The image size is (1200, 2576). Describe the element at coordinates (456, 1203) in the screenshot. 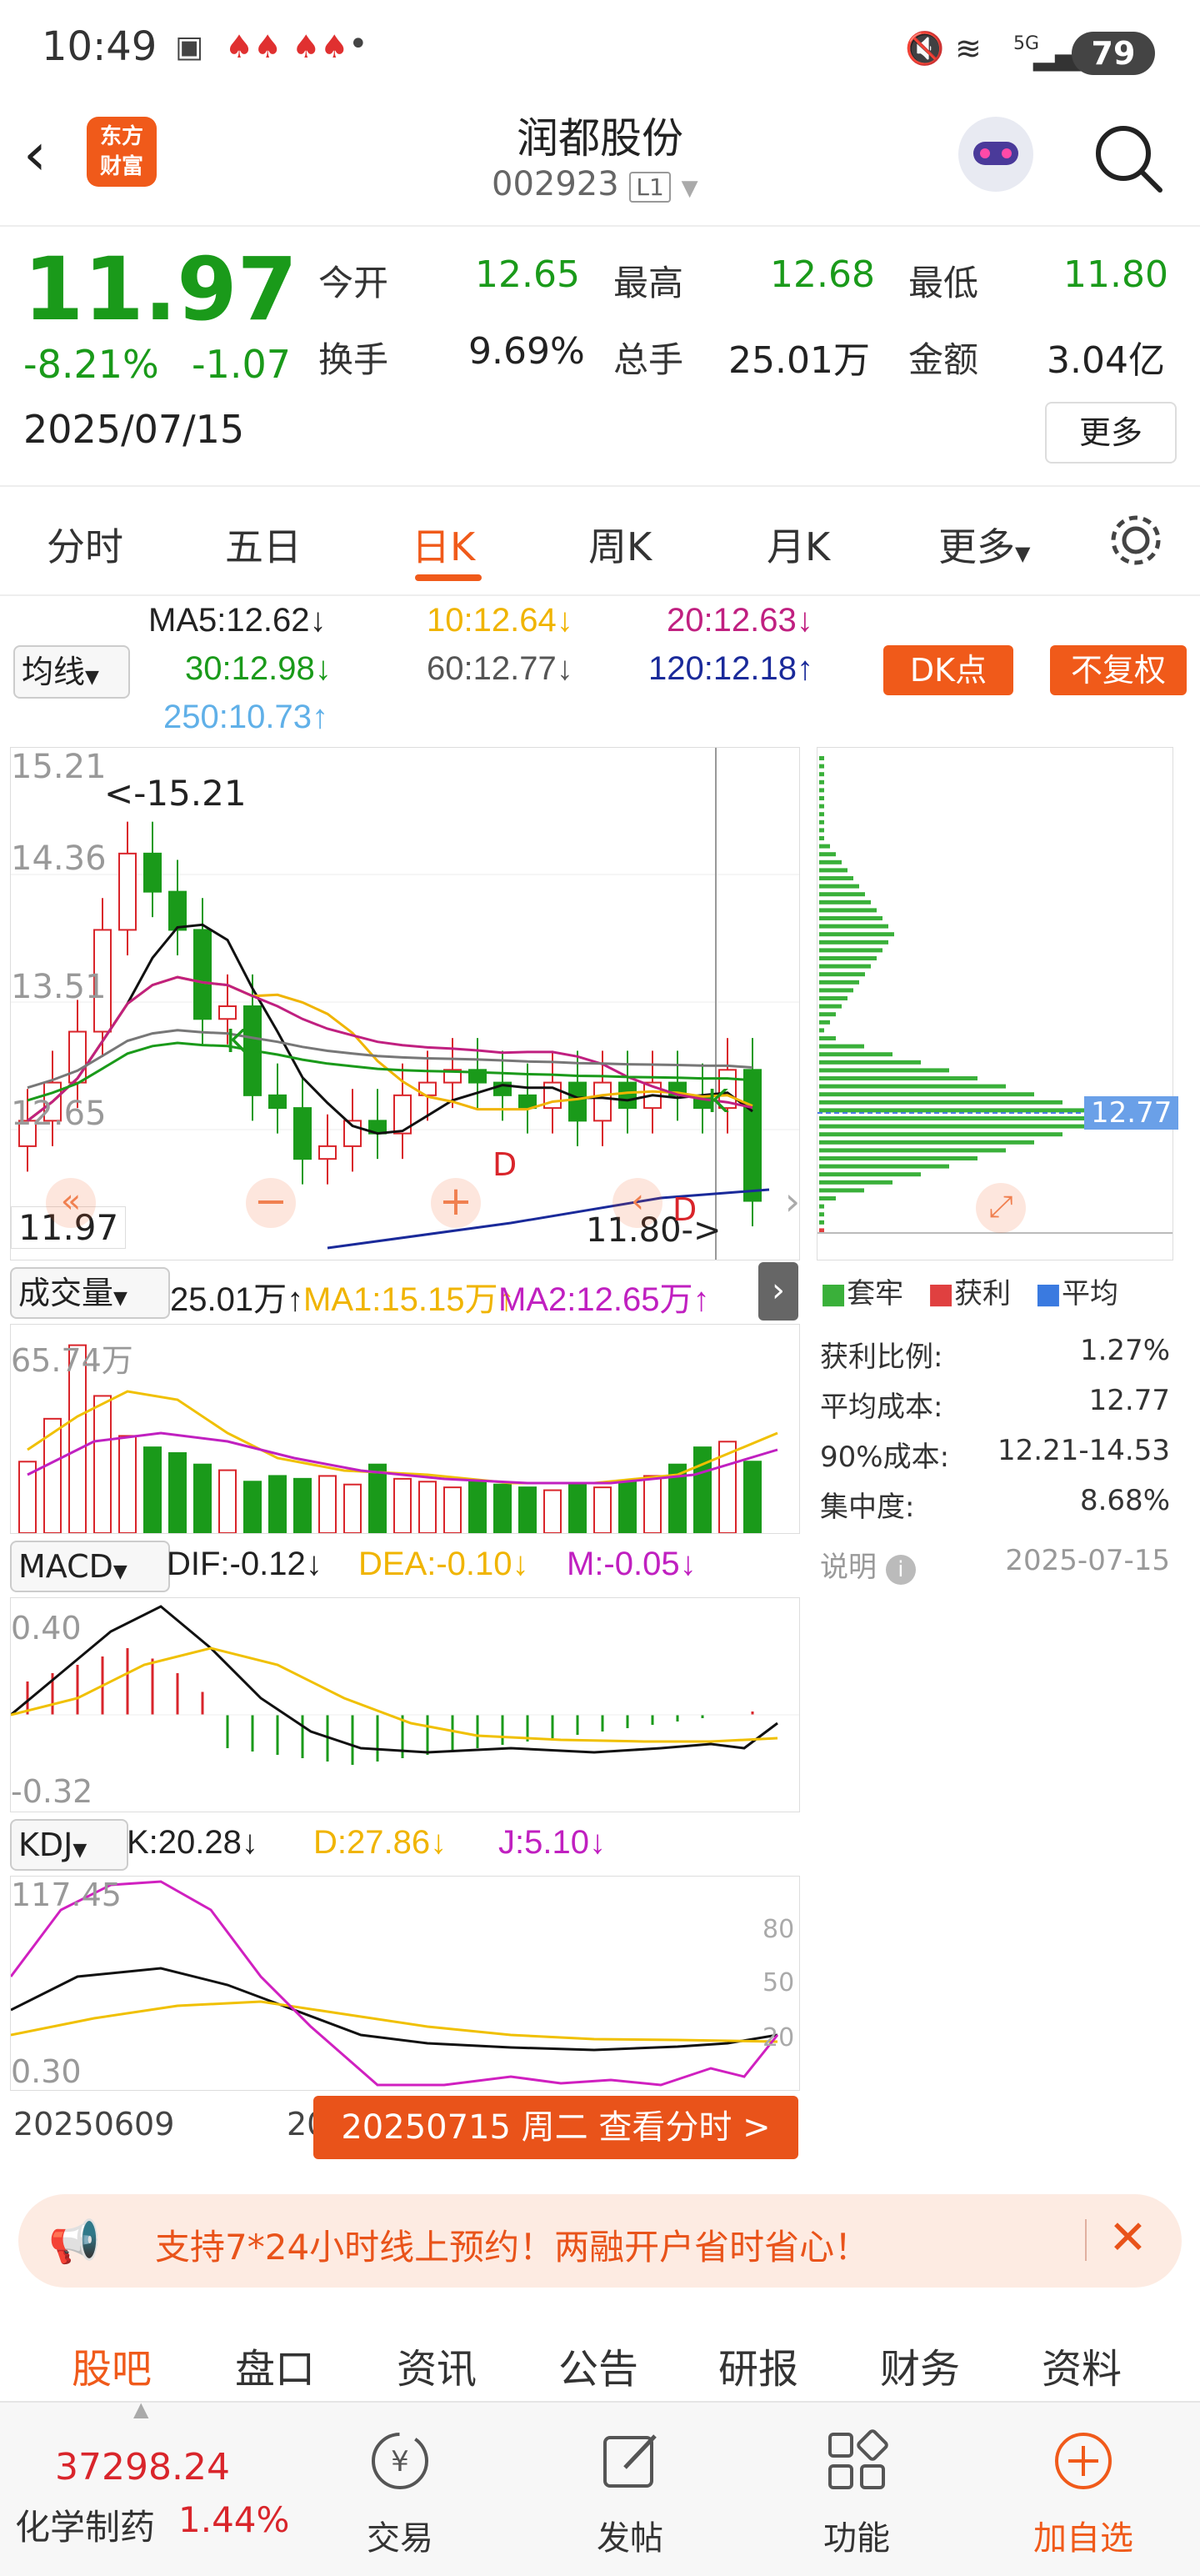

I see `zoom-in-icon: +` at that location.